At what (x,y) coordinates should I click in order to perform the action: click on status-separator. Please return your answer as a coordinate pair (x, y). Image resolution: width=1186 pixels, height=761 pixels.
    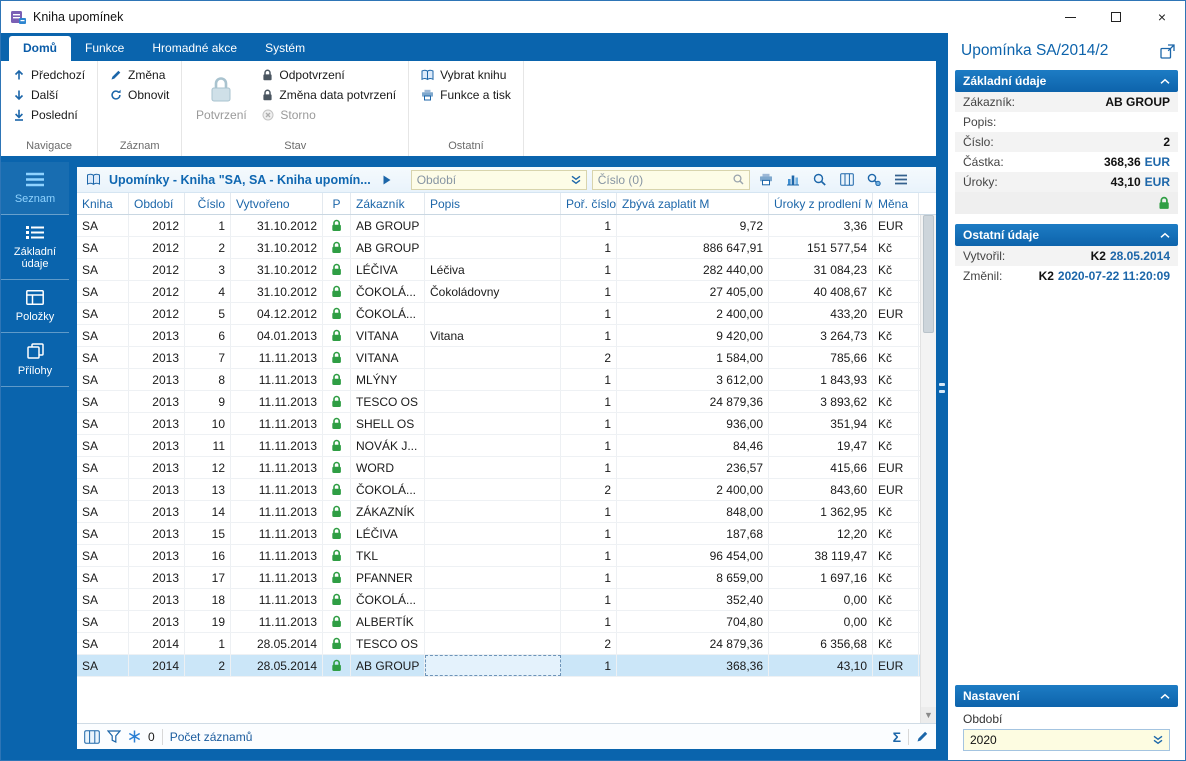
    Looking at the image, I should click on (908, 736).